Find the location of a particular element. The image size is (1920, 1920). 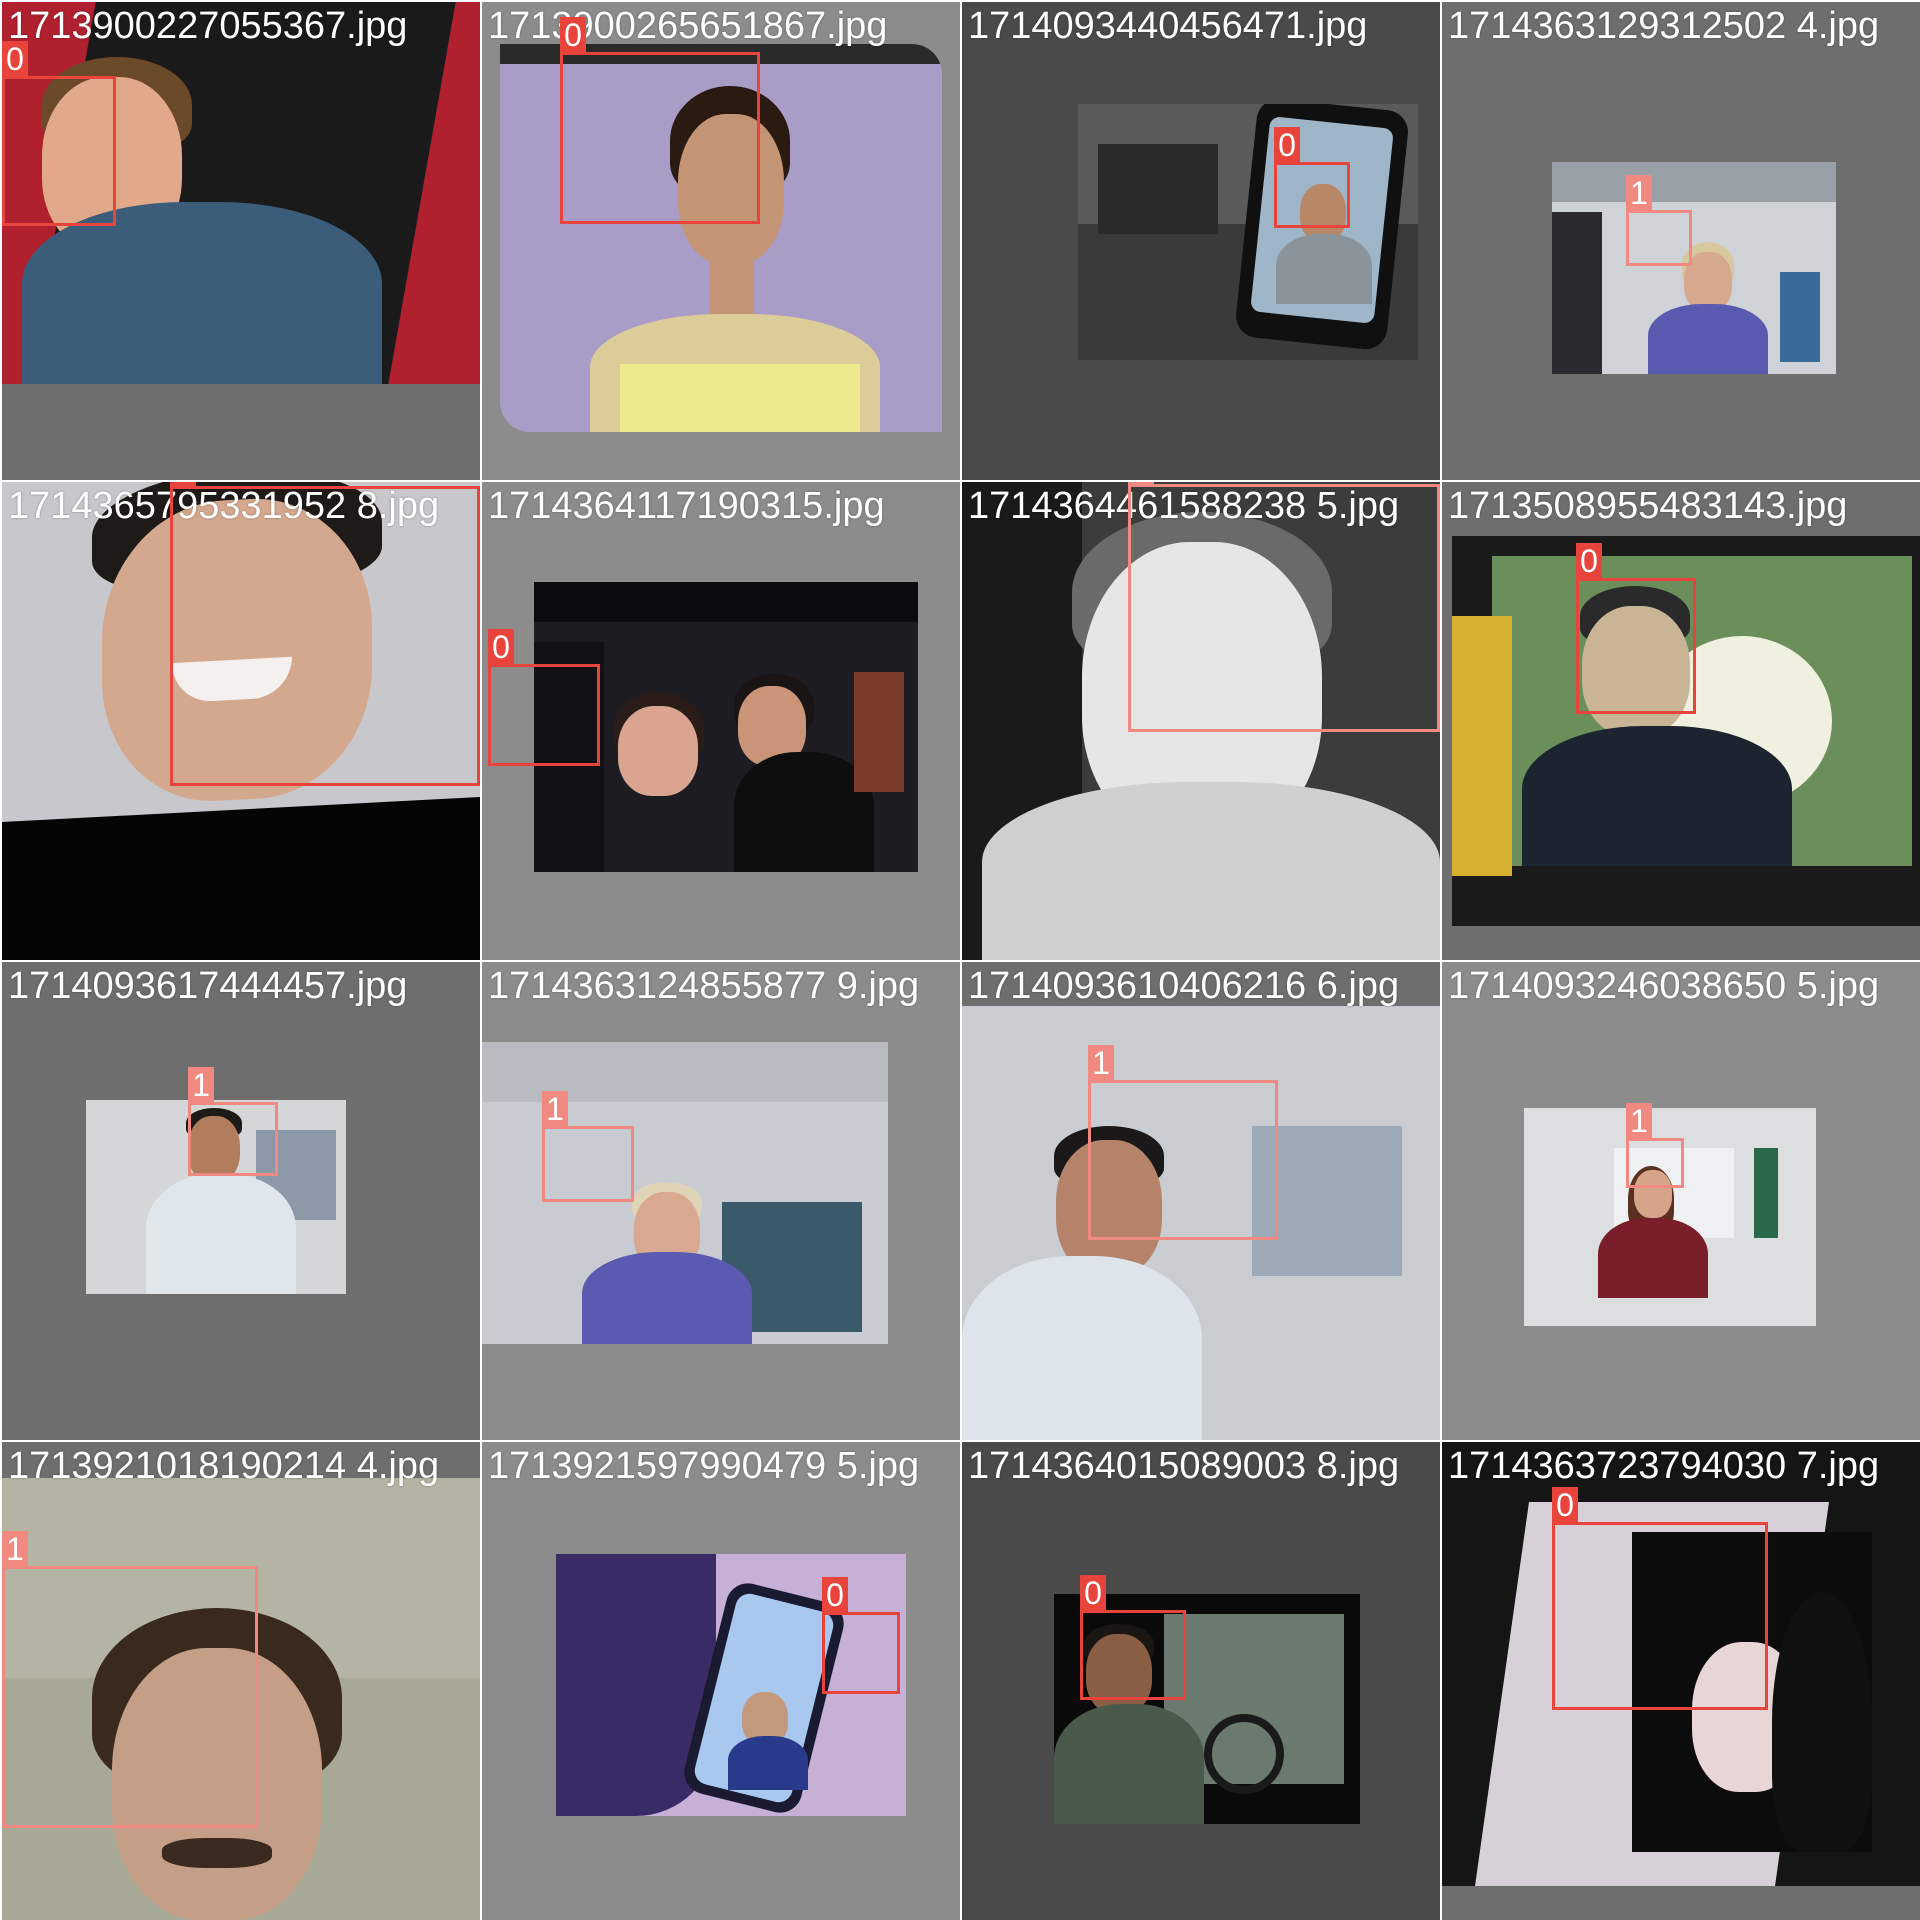

filename-label: 1713900265651867.jpg is located at coordinates (688, 26).